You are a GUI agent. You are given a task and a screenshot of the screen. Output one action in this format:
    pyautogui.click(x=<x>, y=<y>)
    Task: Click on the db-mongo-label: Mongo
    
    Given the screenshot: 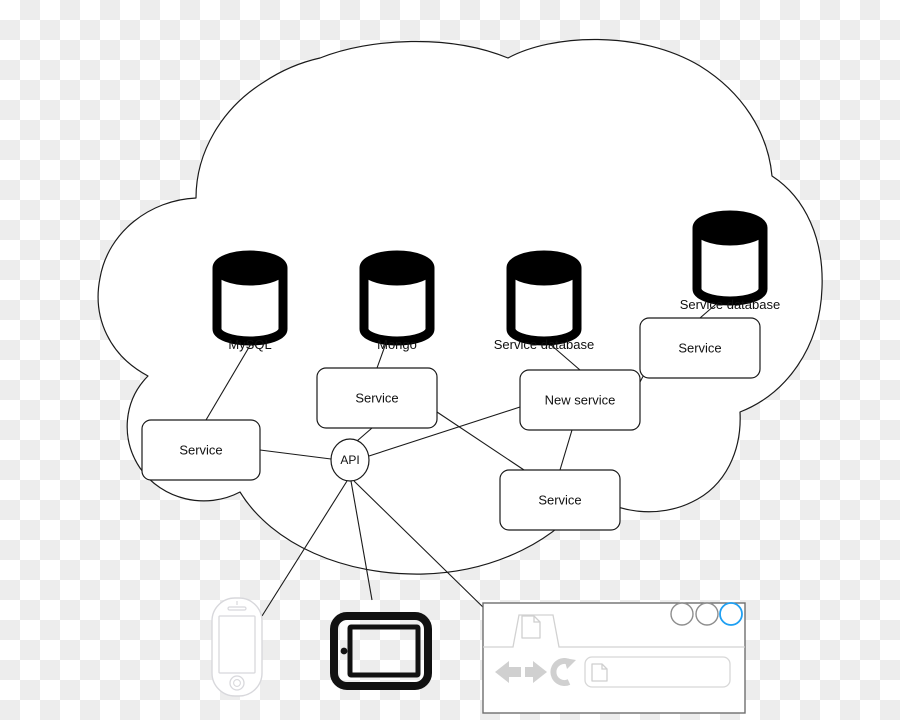 What is the action you would take?
    pyautogui.click(x=397, y=344)
    